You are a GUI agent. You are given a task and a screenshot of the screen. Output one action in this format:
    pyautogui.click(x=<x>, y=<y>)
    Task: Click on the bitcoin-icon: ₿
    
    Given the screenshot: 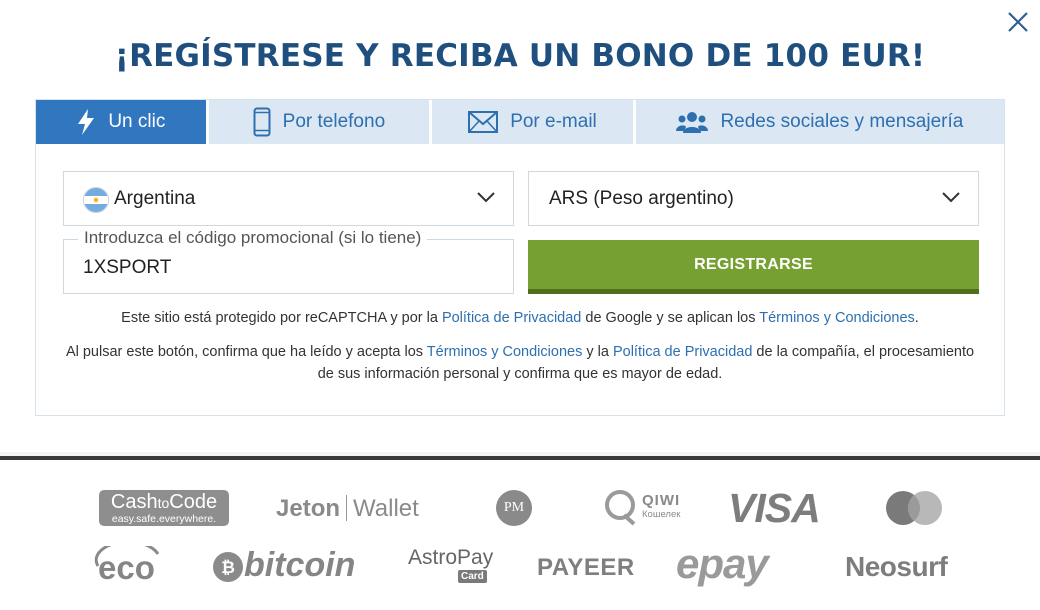 What is the action you would take?
    pyautogui.click(x=228, y=567)
    